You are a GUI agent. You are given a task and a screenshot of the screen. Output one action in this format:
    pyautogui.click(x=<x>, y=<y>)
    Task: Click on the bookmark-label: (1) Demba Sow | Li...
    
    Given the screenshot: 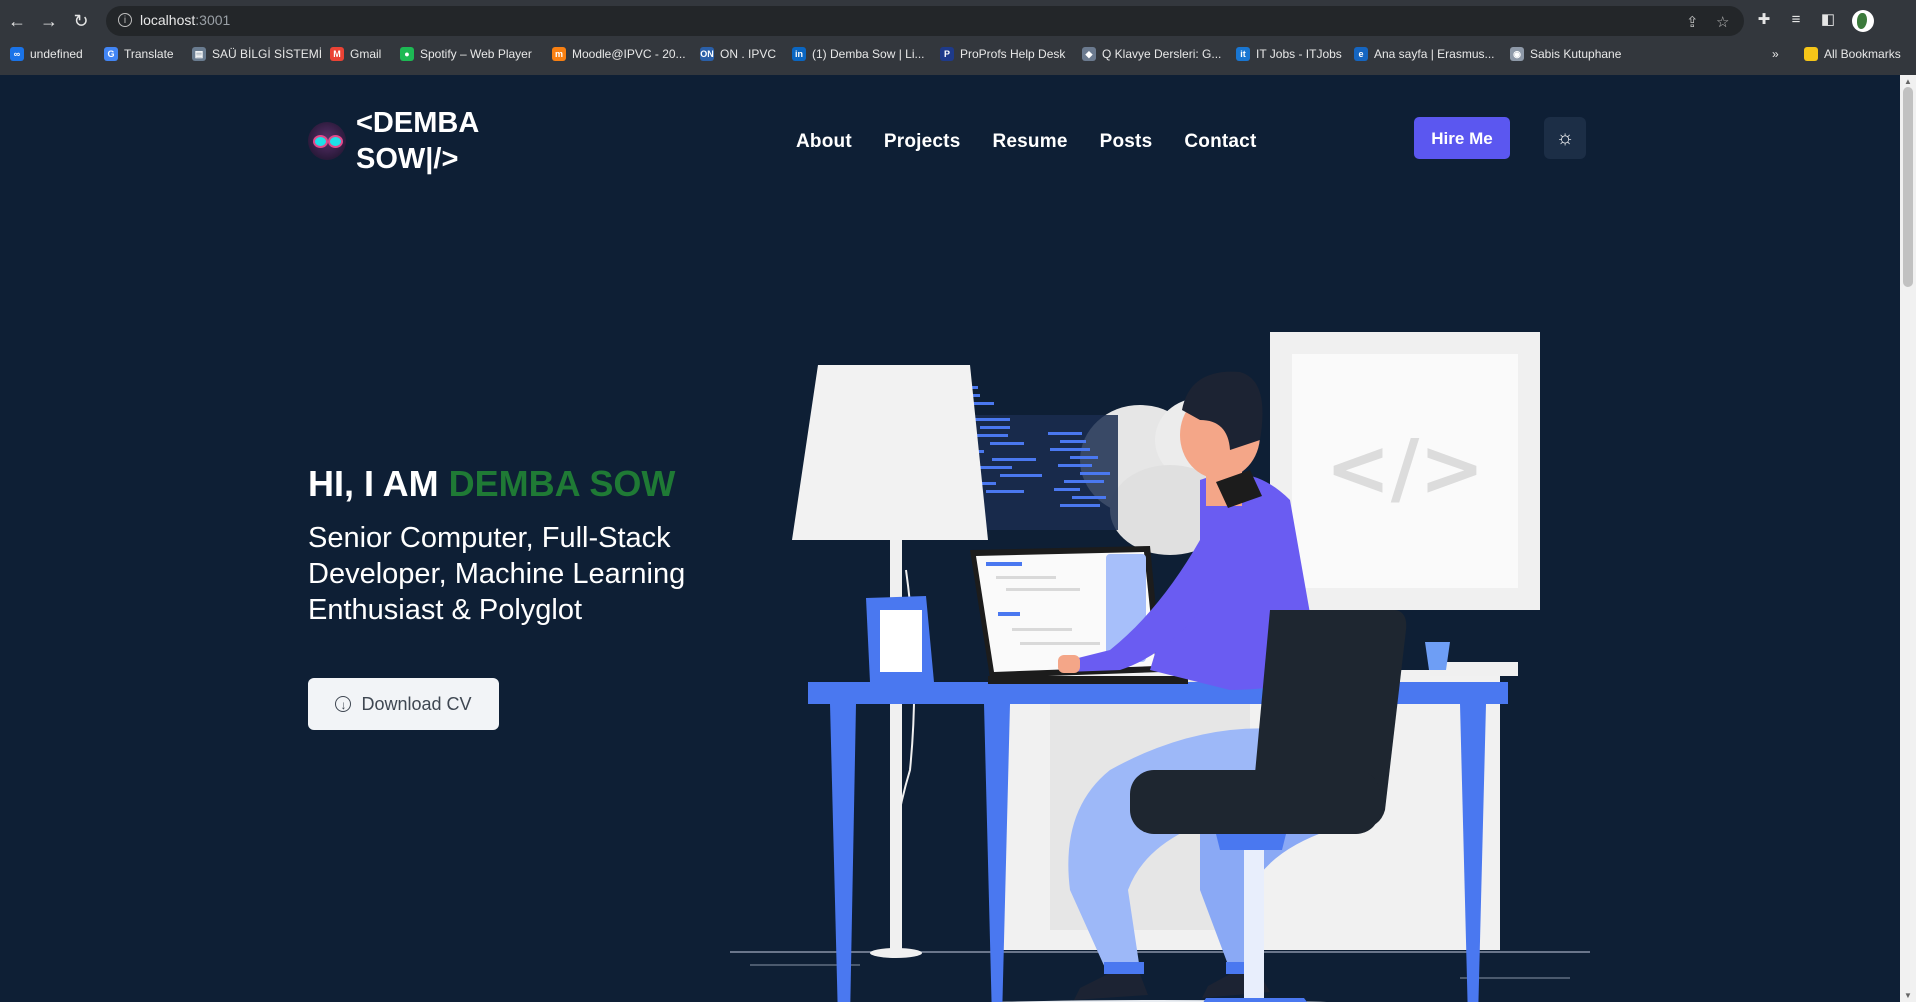 What is the action you would take?
    pyautogui.click(x=868, y=54)
    